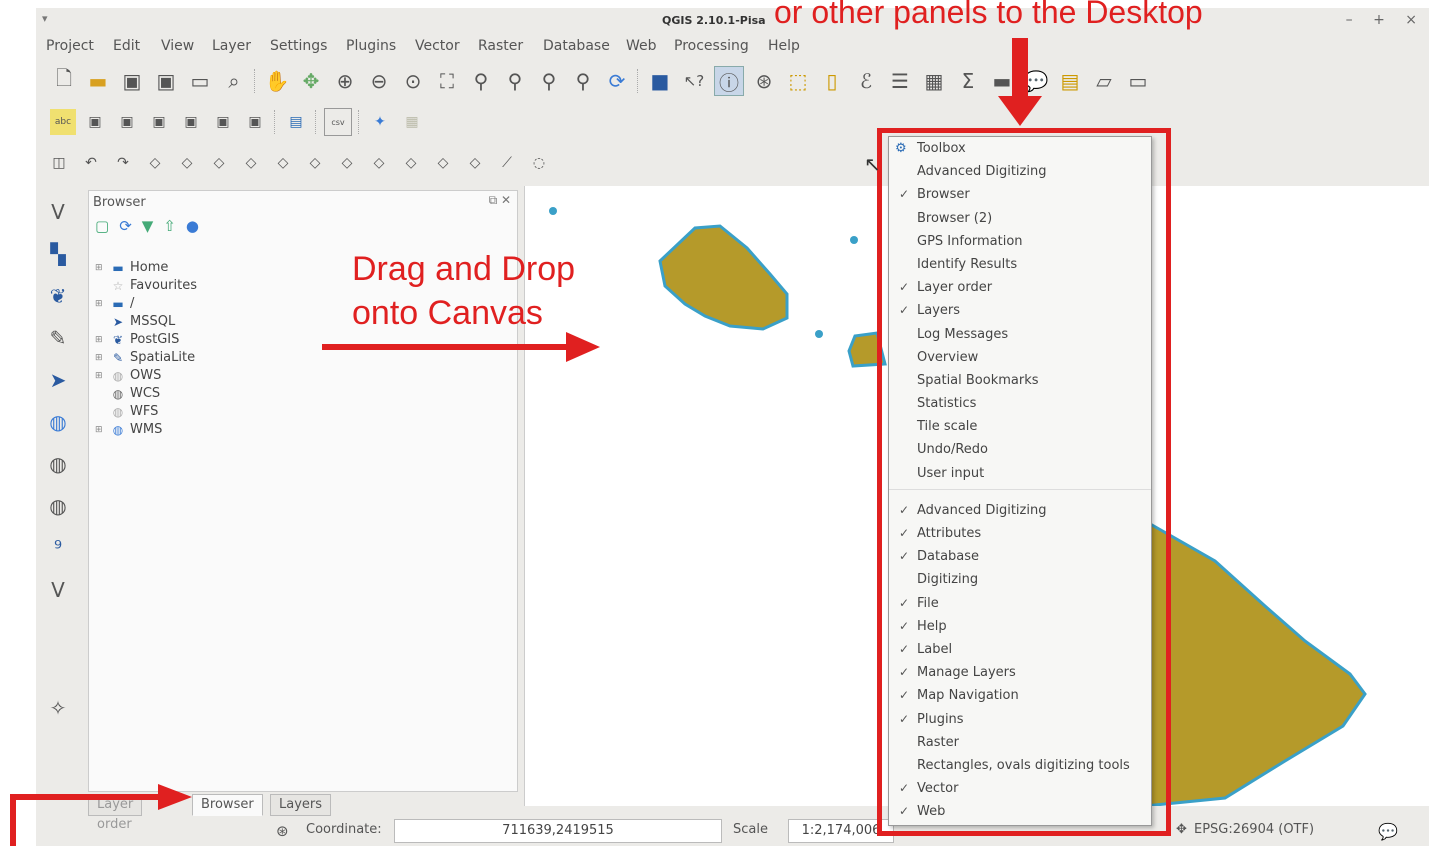 The width and height of the screenshot is (1429, 846). I want to click on mouse-cursor-icon: ↖, so click(872, 164).